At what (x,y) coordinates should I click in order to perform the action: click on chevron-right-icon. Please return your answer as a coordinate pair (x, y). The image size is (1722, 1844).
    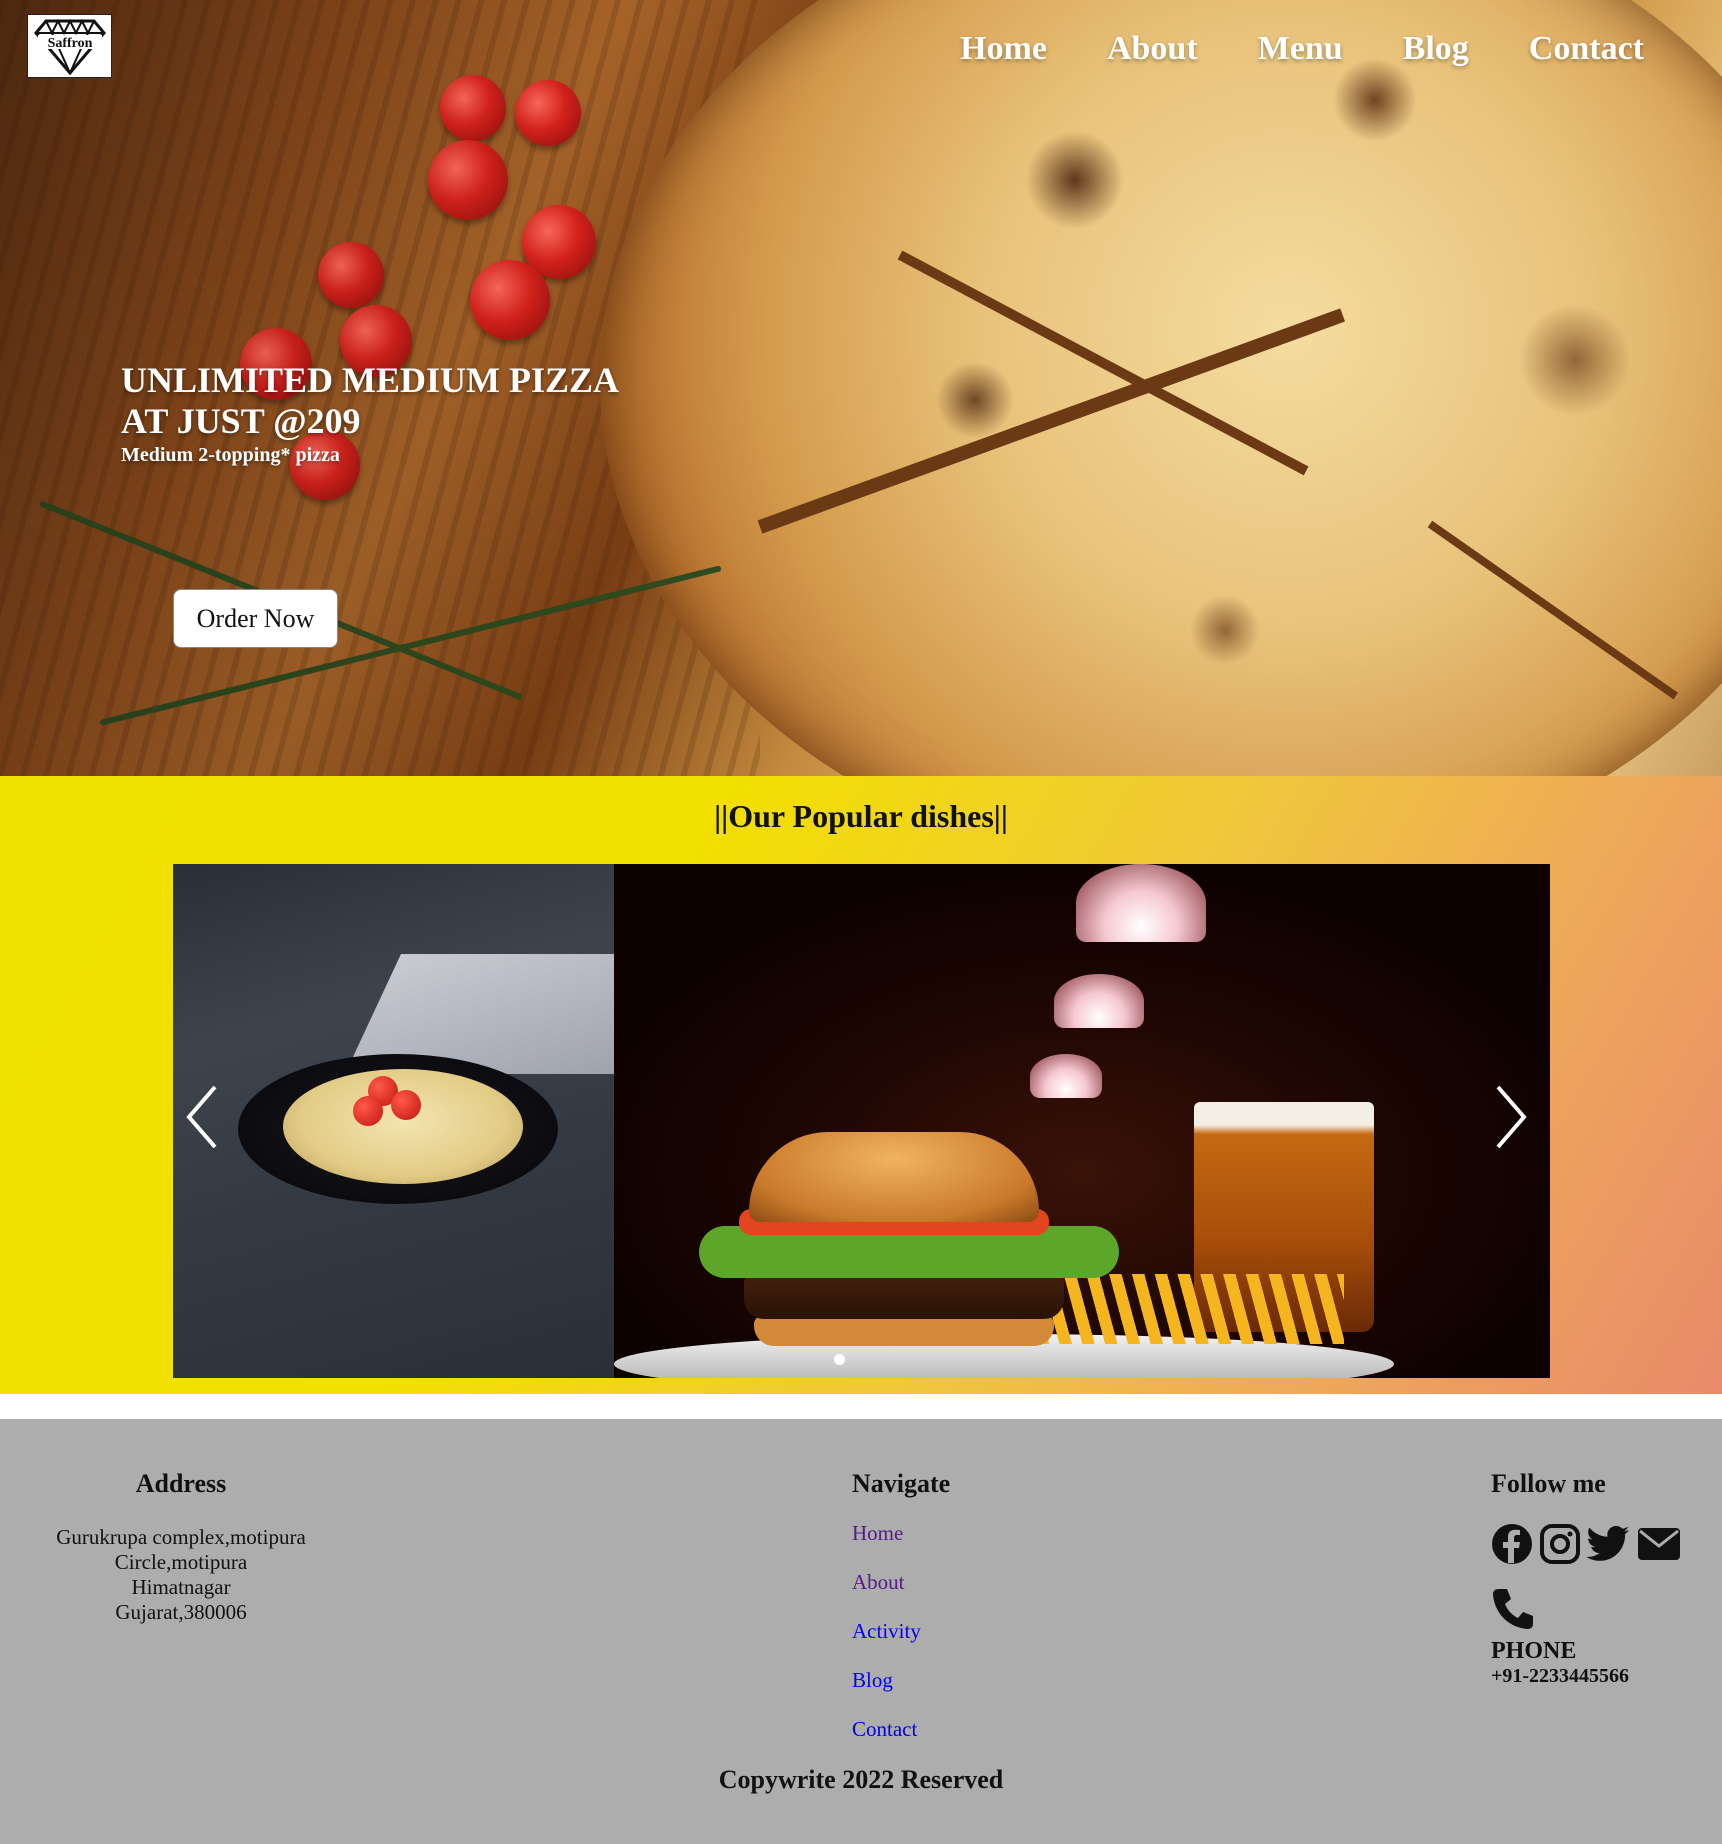
    Looking at the image, I should click on (1511, 1117).